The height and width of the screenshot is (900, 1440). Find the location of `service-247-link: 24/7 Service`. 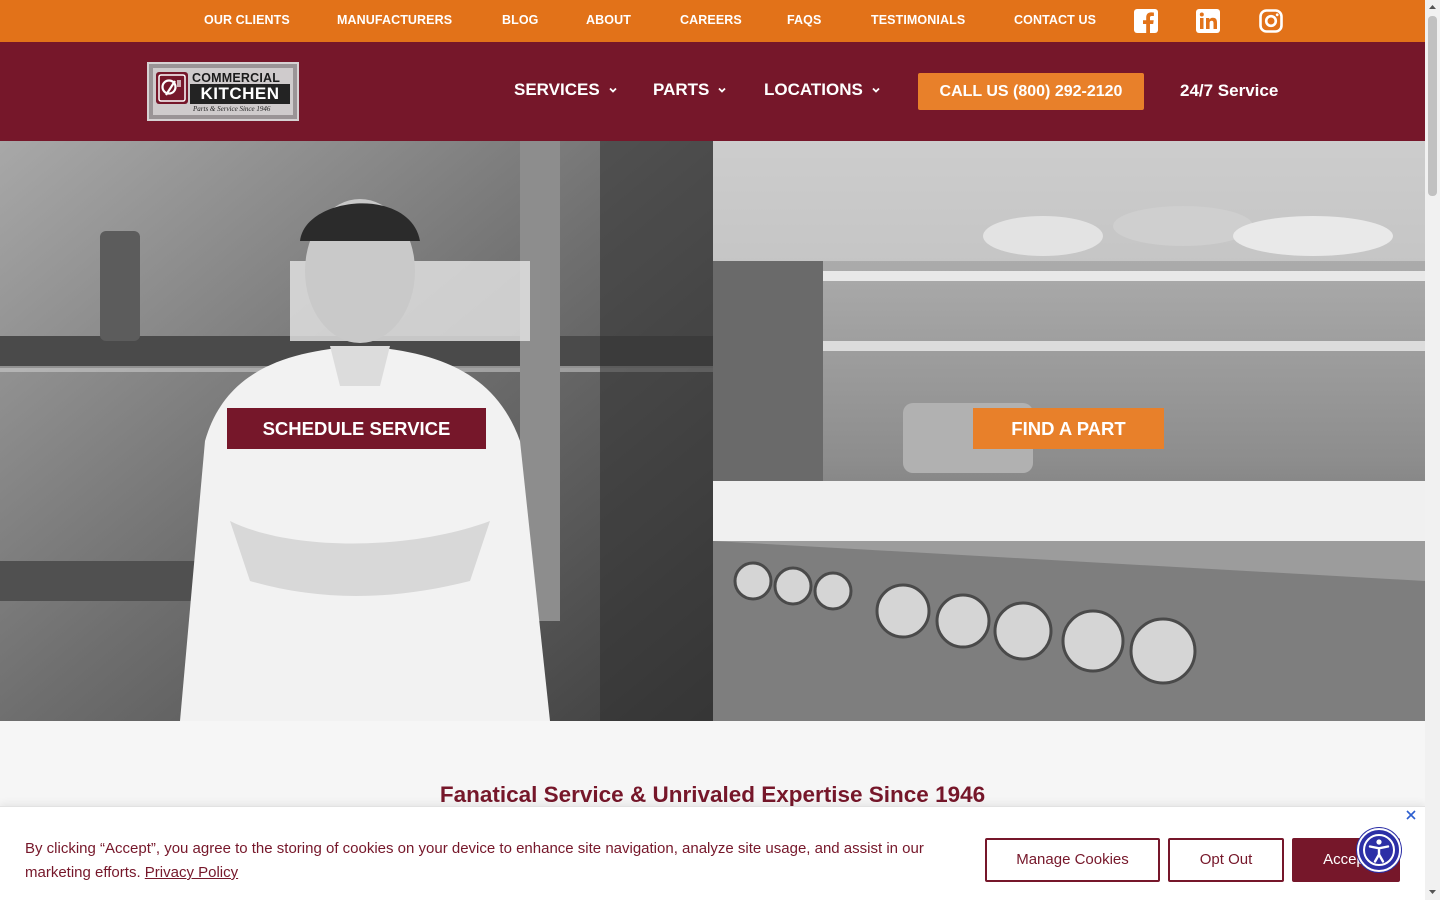

service-247-link: 24/7 Service is located at coordinates (1229, 91).